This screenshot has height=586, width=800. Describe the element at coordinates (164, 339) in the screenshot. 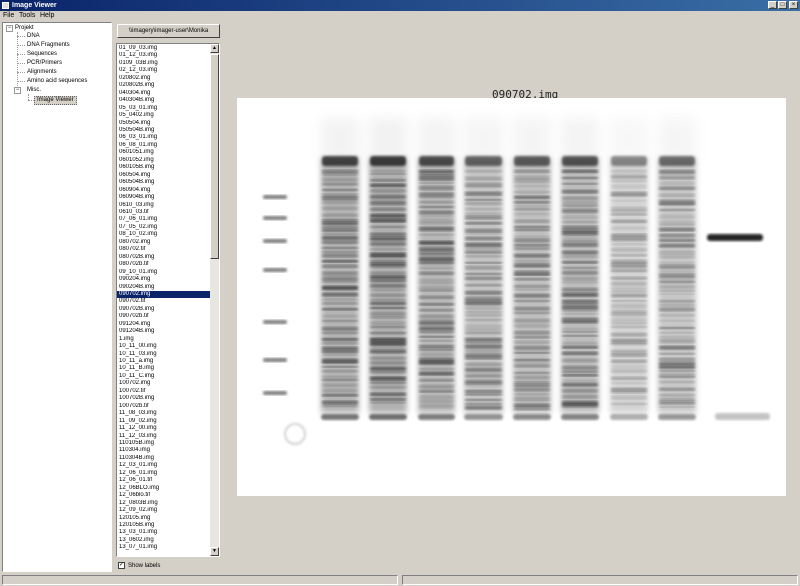

I see `file-list-item: 1.img` at that location.